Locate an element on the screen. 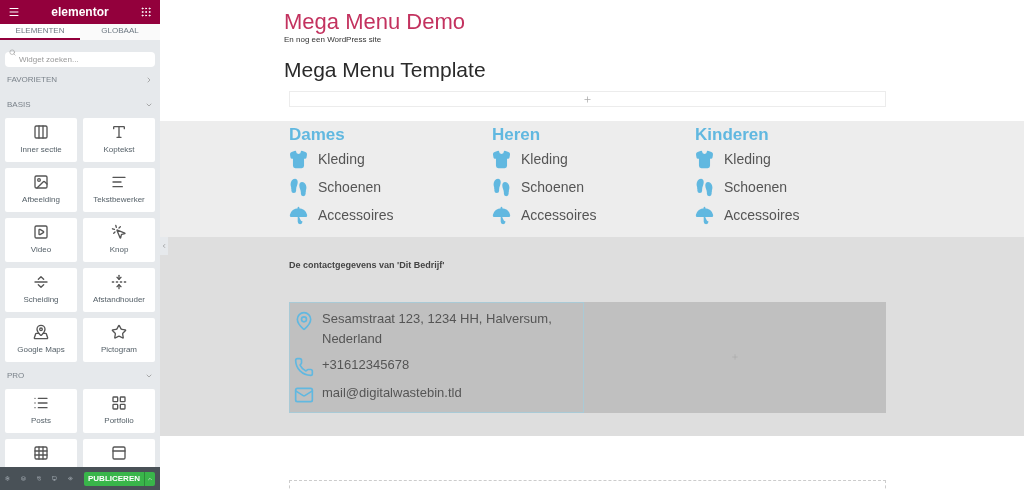 This screenshot has height=490, width=1024. section-toggle: FAVORIETEN is located at coordinates (80, 80).